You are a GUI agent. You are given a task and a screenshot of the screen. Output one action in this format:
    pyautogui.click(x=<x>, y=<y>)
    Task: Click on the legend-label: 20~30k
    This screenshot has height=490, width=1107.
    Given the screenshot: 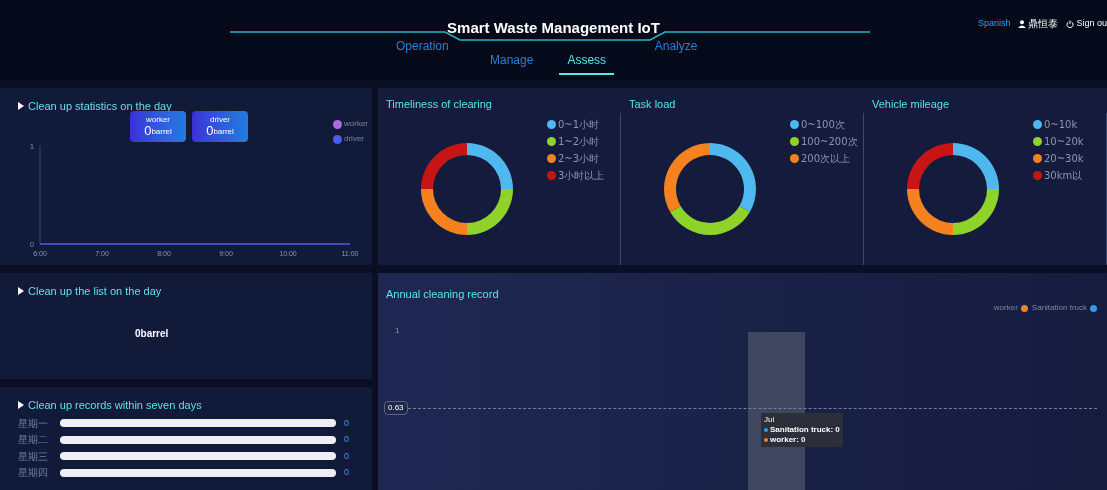 What is the action you would take?
    pyautogui.click(x=1064, y=158)
    